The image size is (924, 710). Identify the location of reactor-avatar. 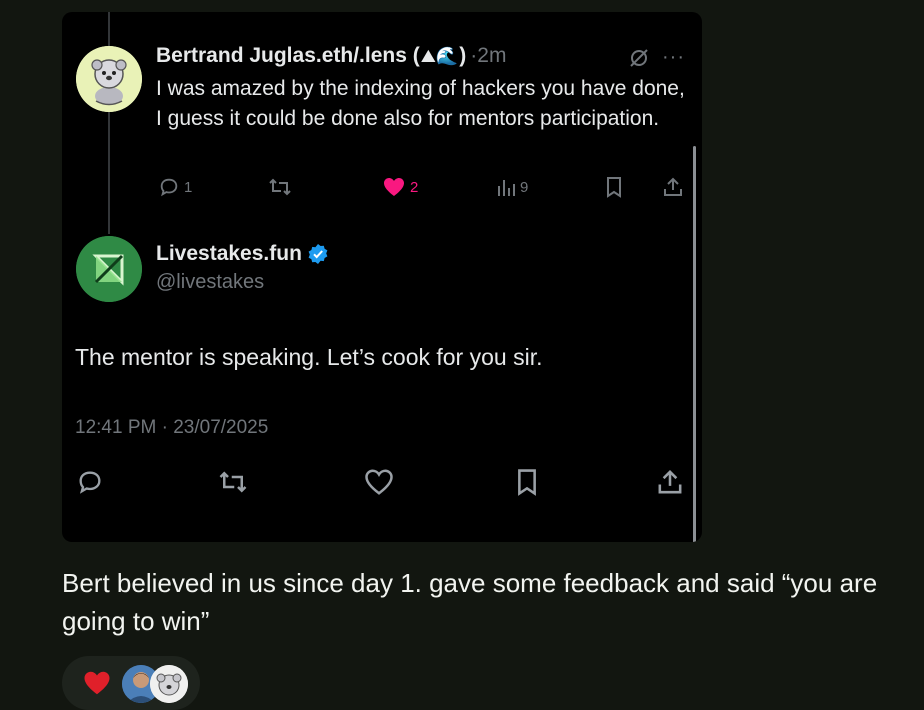
(169, 684).